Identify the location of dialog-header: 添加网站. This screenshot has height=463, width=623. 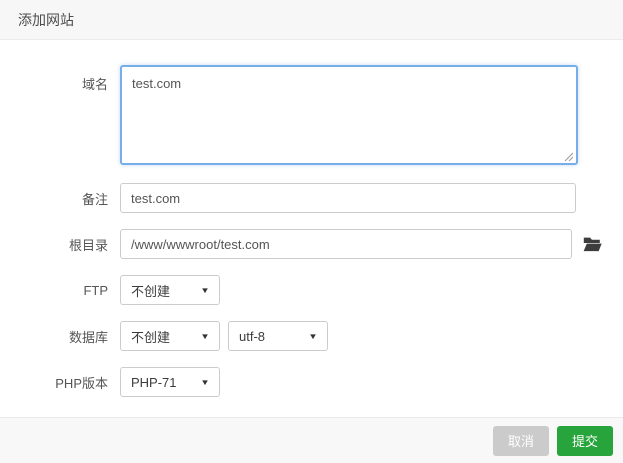
(311, 20).